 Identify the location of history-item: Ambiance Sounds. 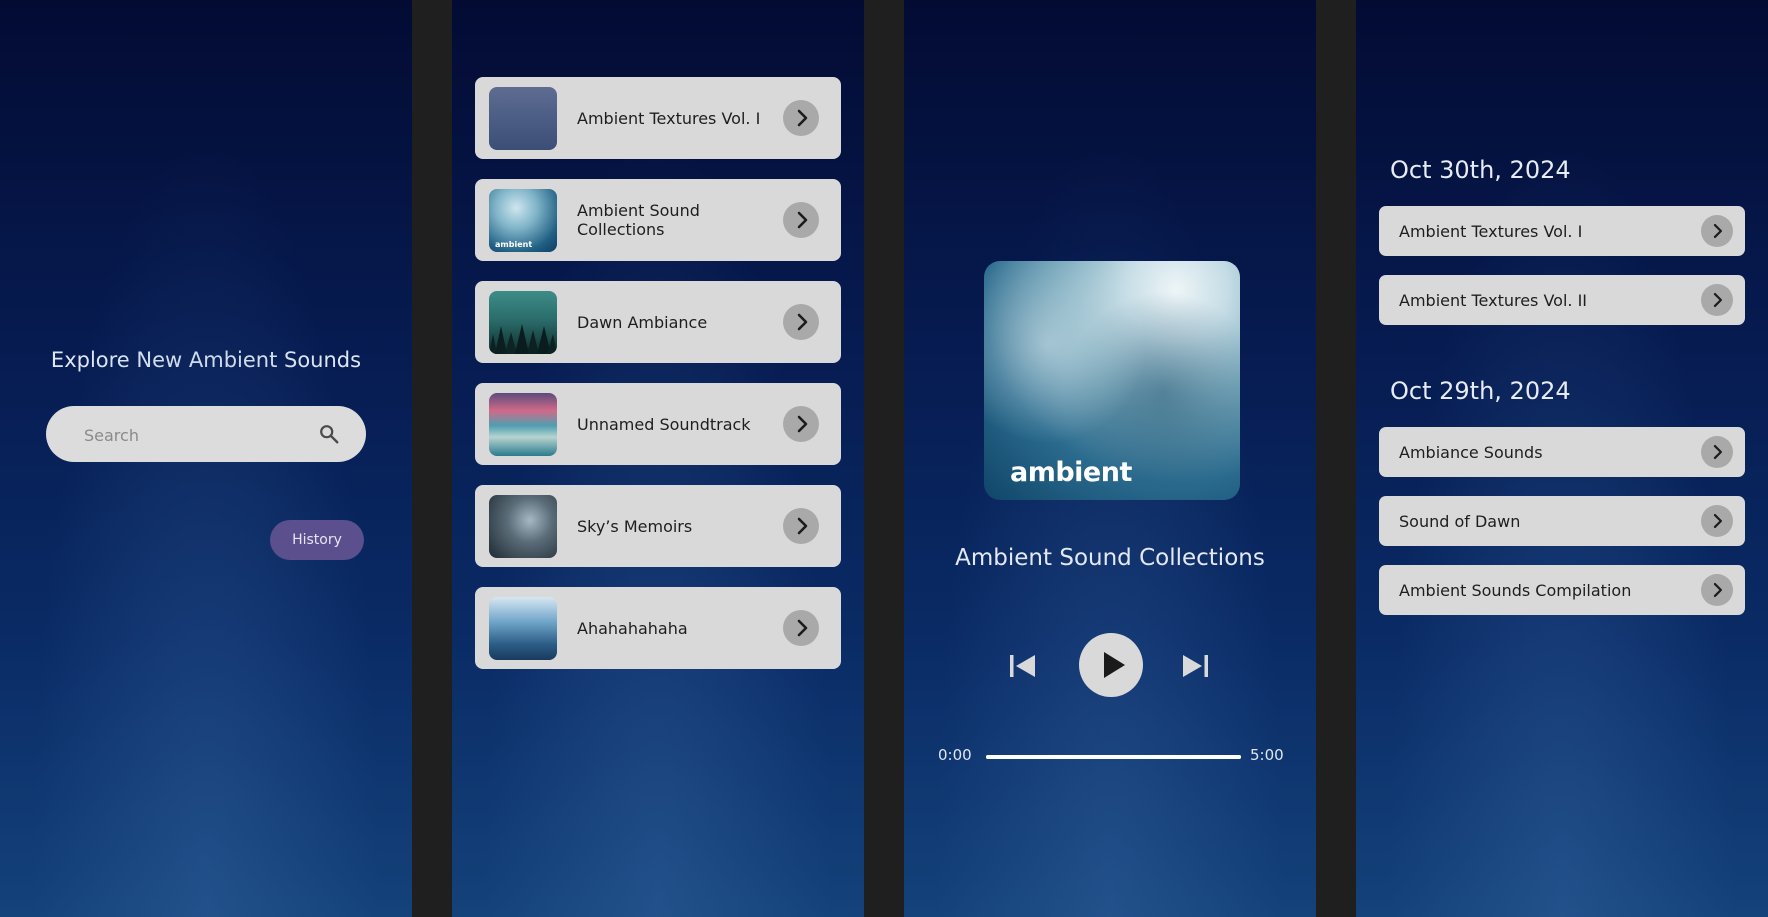
(1562, 452).